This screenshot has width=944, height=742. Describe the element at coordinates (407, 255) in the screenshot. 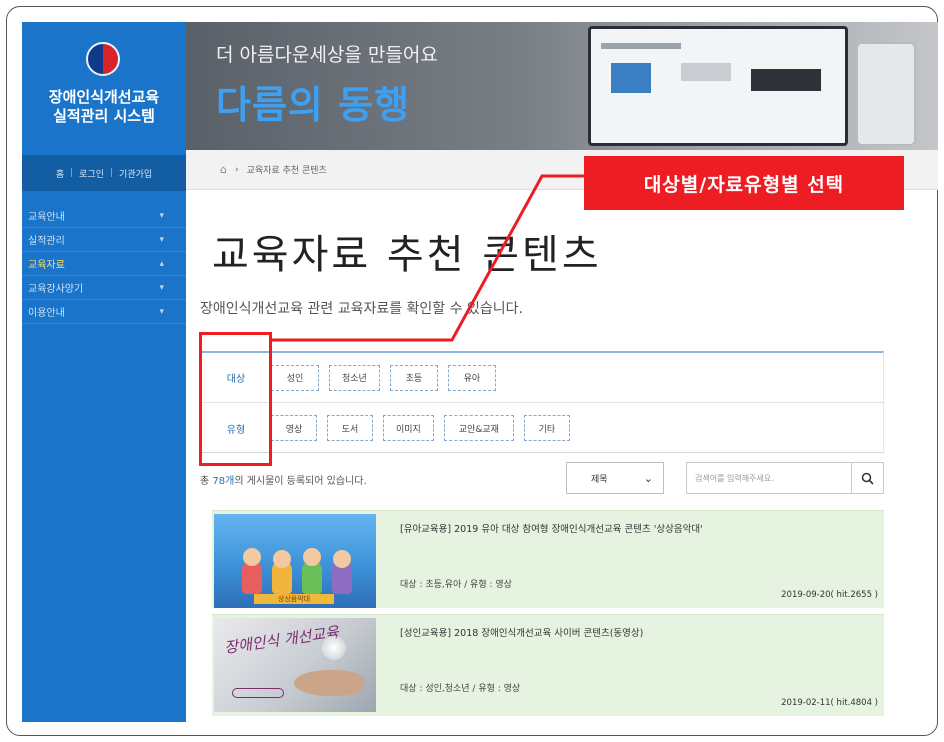

I see `page-title: 교육자료 추천 콘텐츠` at that location.